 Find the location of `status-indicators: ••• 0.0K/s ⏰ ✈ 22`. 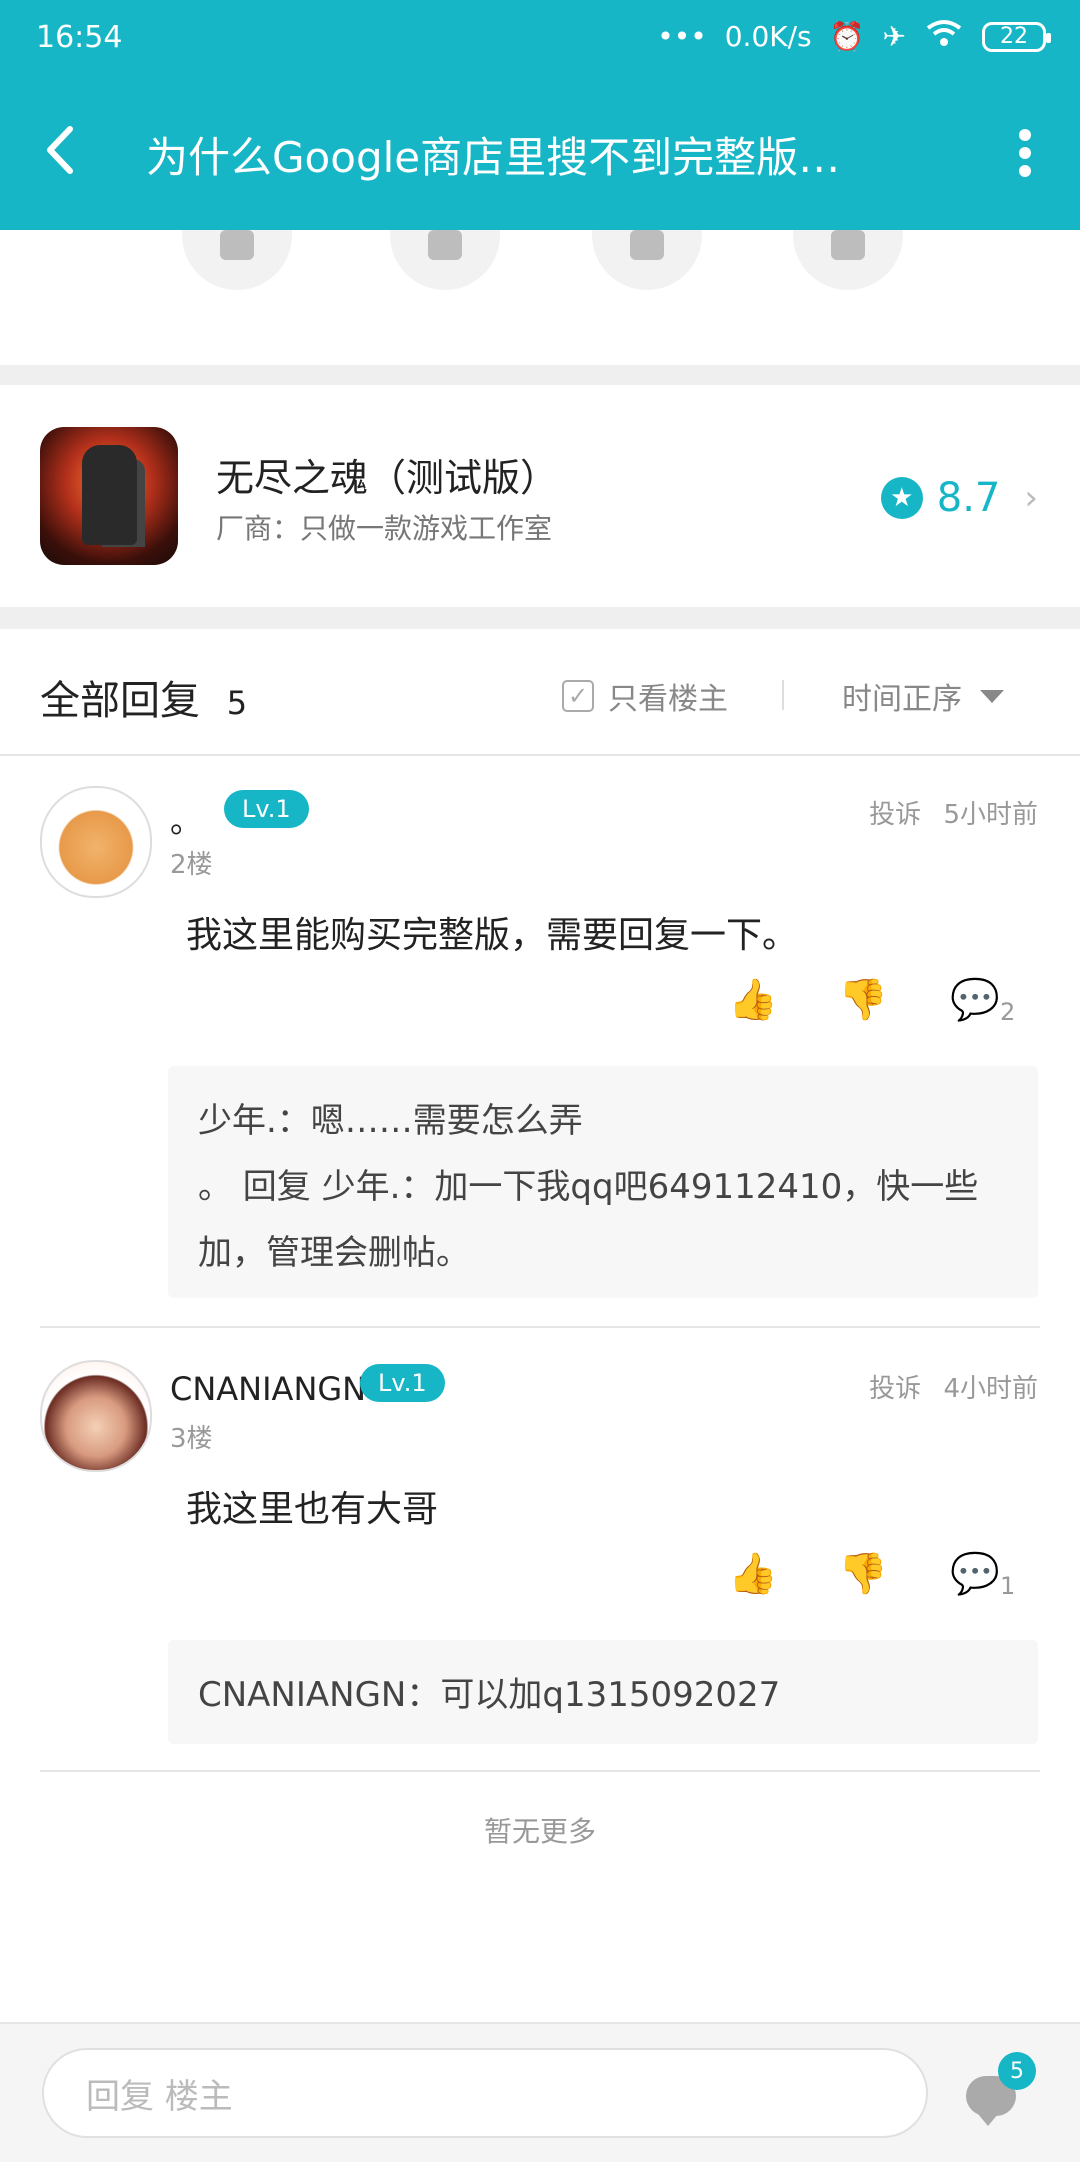

status-indicators: ••• 0.0K/s ⏰ ✈ 22 is located at coordinates (854, 36).